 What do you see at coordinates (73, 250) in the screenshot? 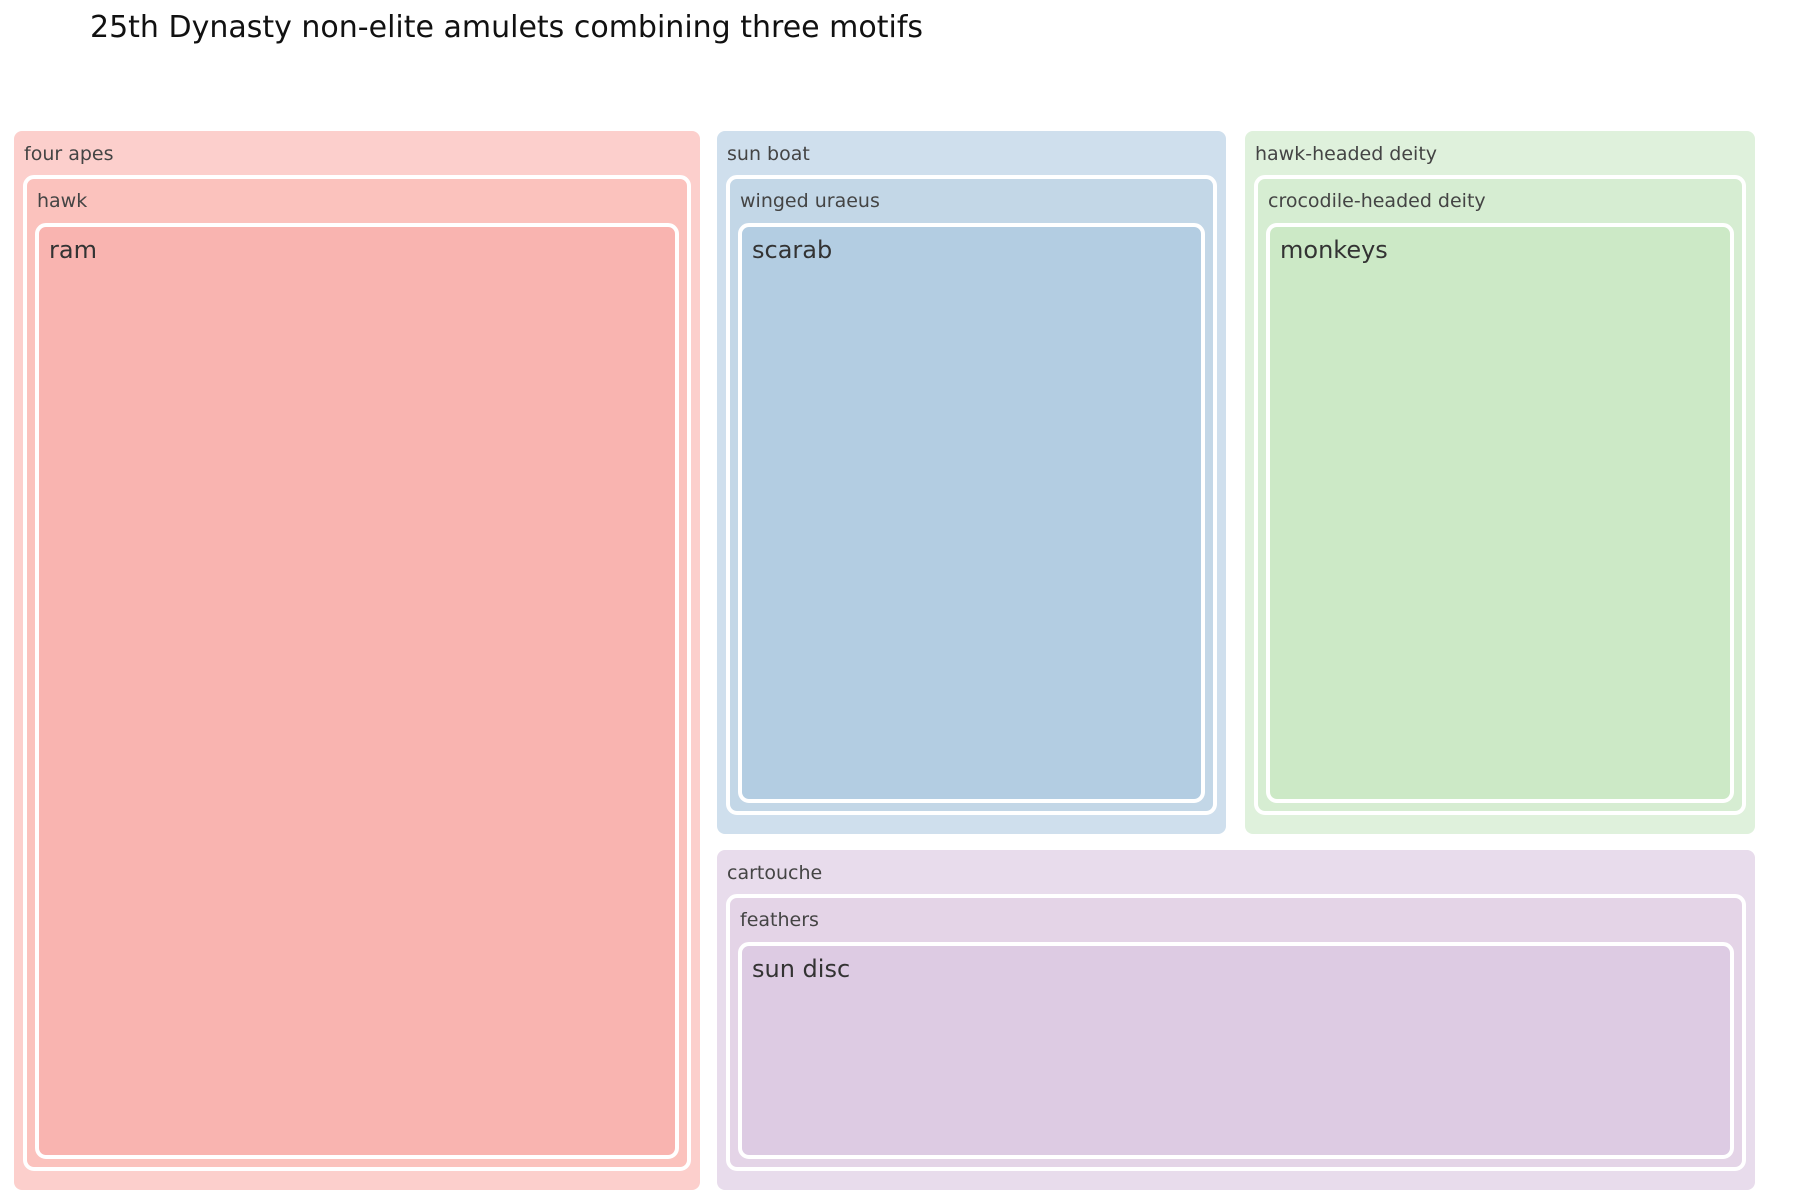
I see `leaf-label-ram: ram` at bounding box center [73, 250].